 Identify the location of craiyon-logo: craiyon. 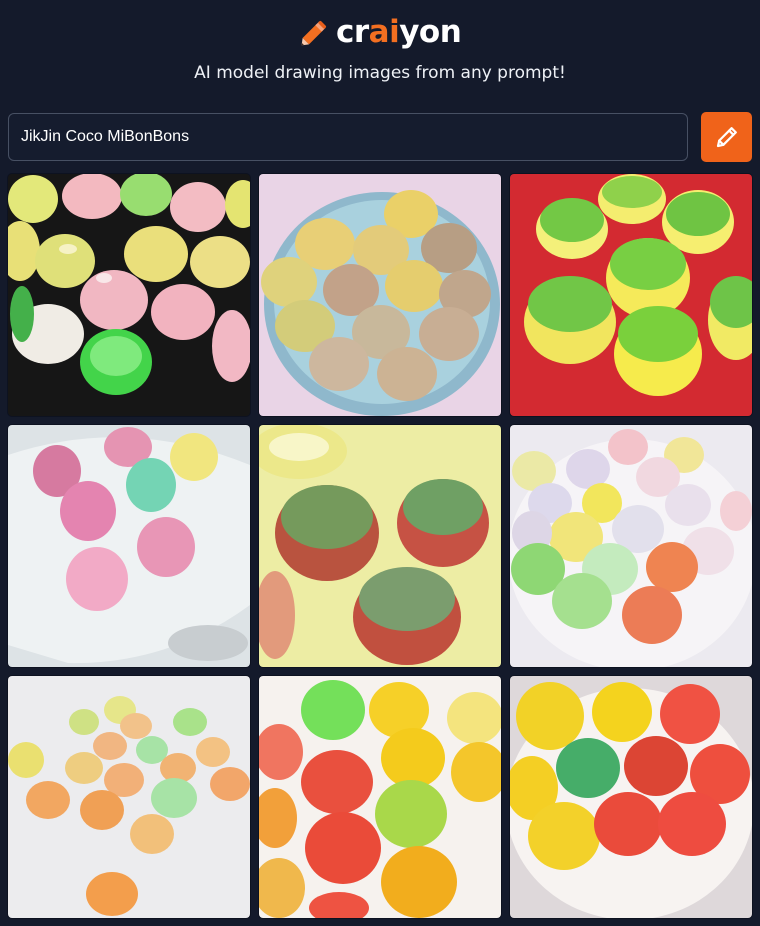
(380, 32).